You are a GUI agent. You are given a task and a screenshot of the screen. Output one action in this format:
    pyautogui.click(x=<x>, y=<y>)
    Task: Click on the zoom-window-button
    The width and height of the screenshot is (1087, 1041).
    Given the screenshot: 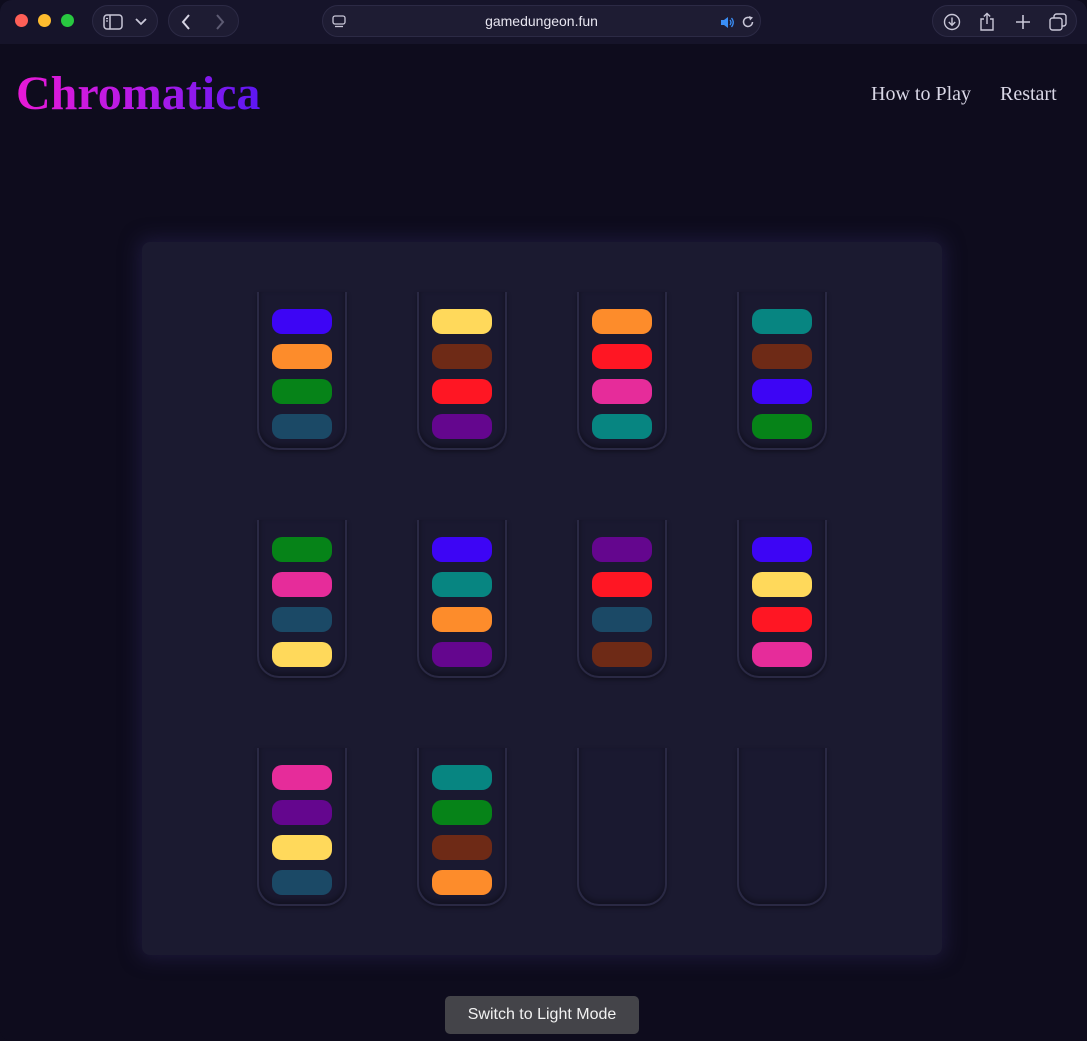 What is the action you would take?
    pyautogui.click(x=67, y=20)
    